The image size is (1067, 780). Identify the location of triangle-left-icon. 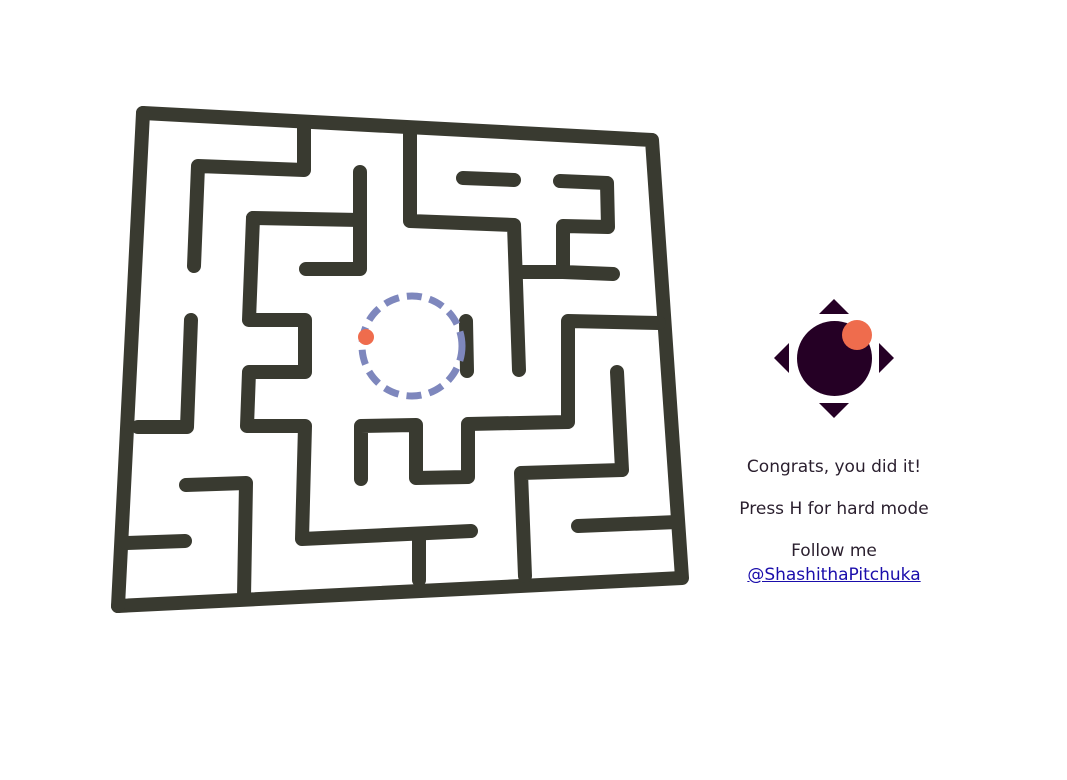
(781, 358).